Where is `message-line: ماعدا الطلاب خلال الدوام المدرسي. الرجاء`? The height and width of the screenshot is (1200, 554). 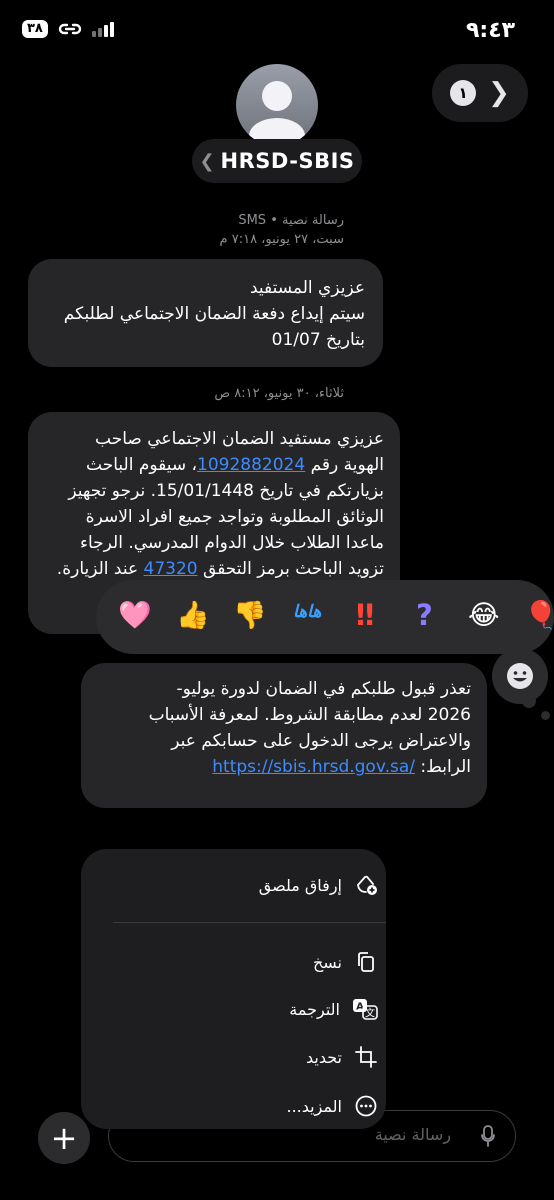
message-line: ماعدا الطلاب خلال الدوام المدرسي. الرجاء is located at coordinates (231, 543).